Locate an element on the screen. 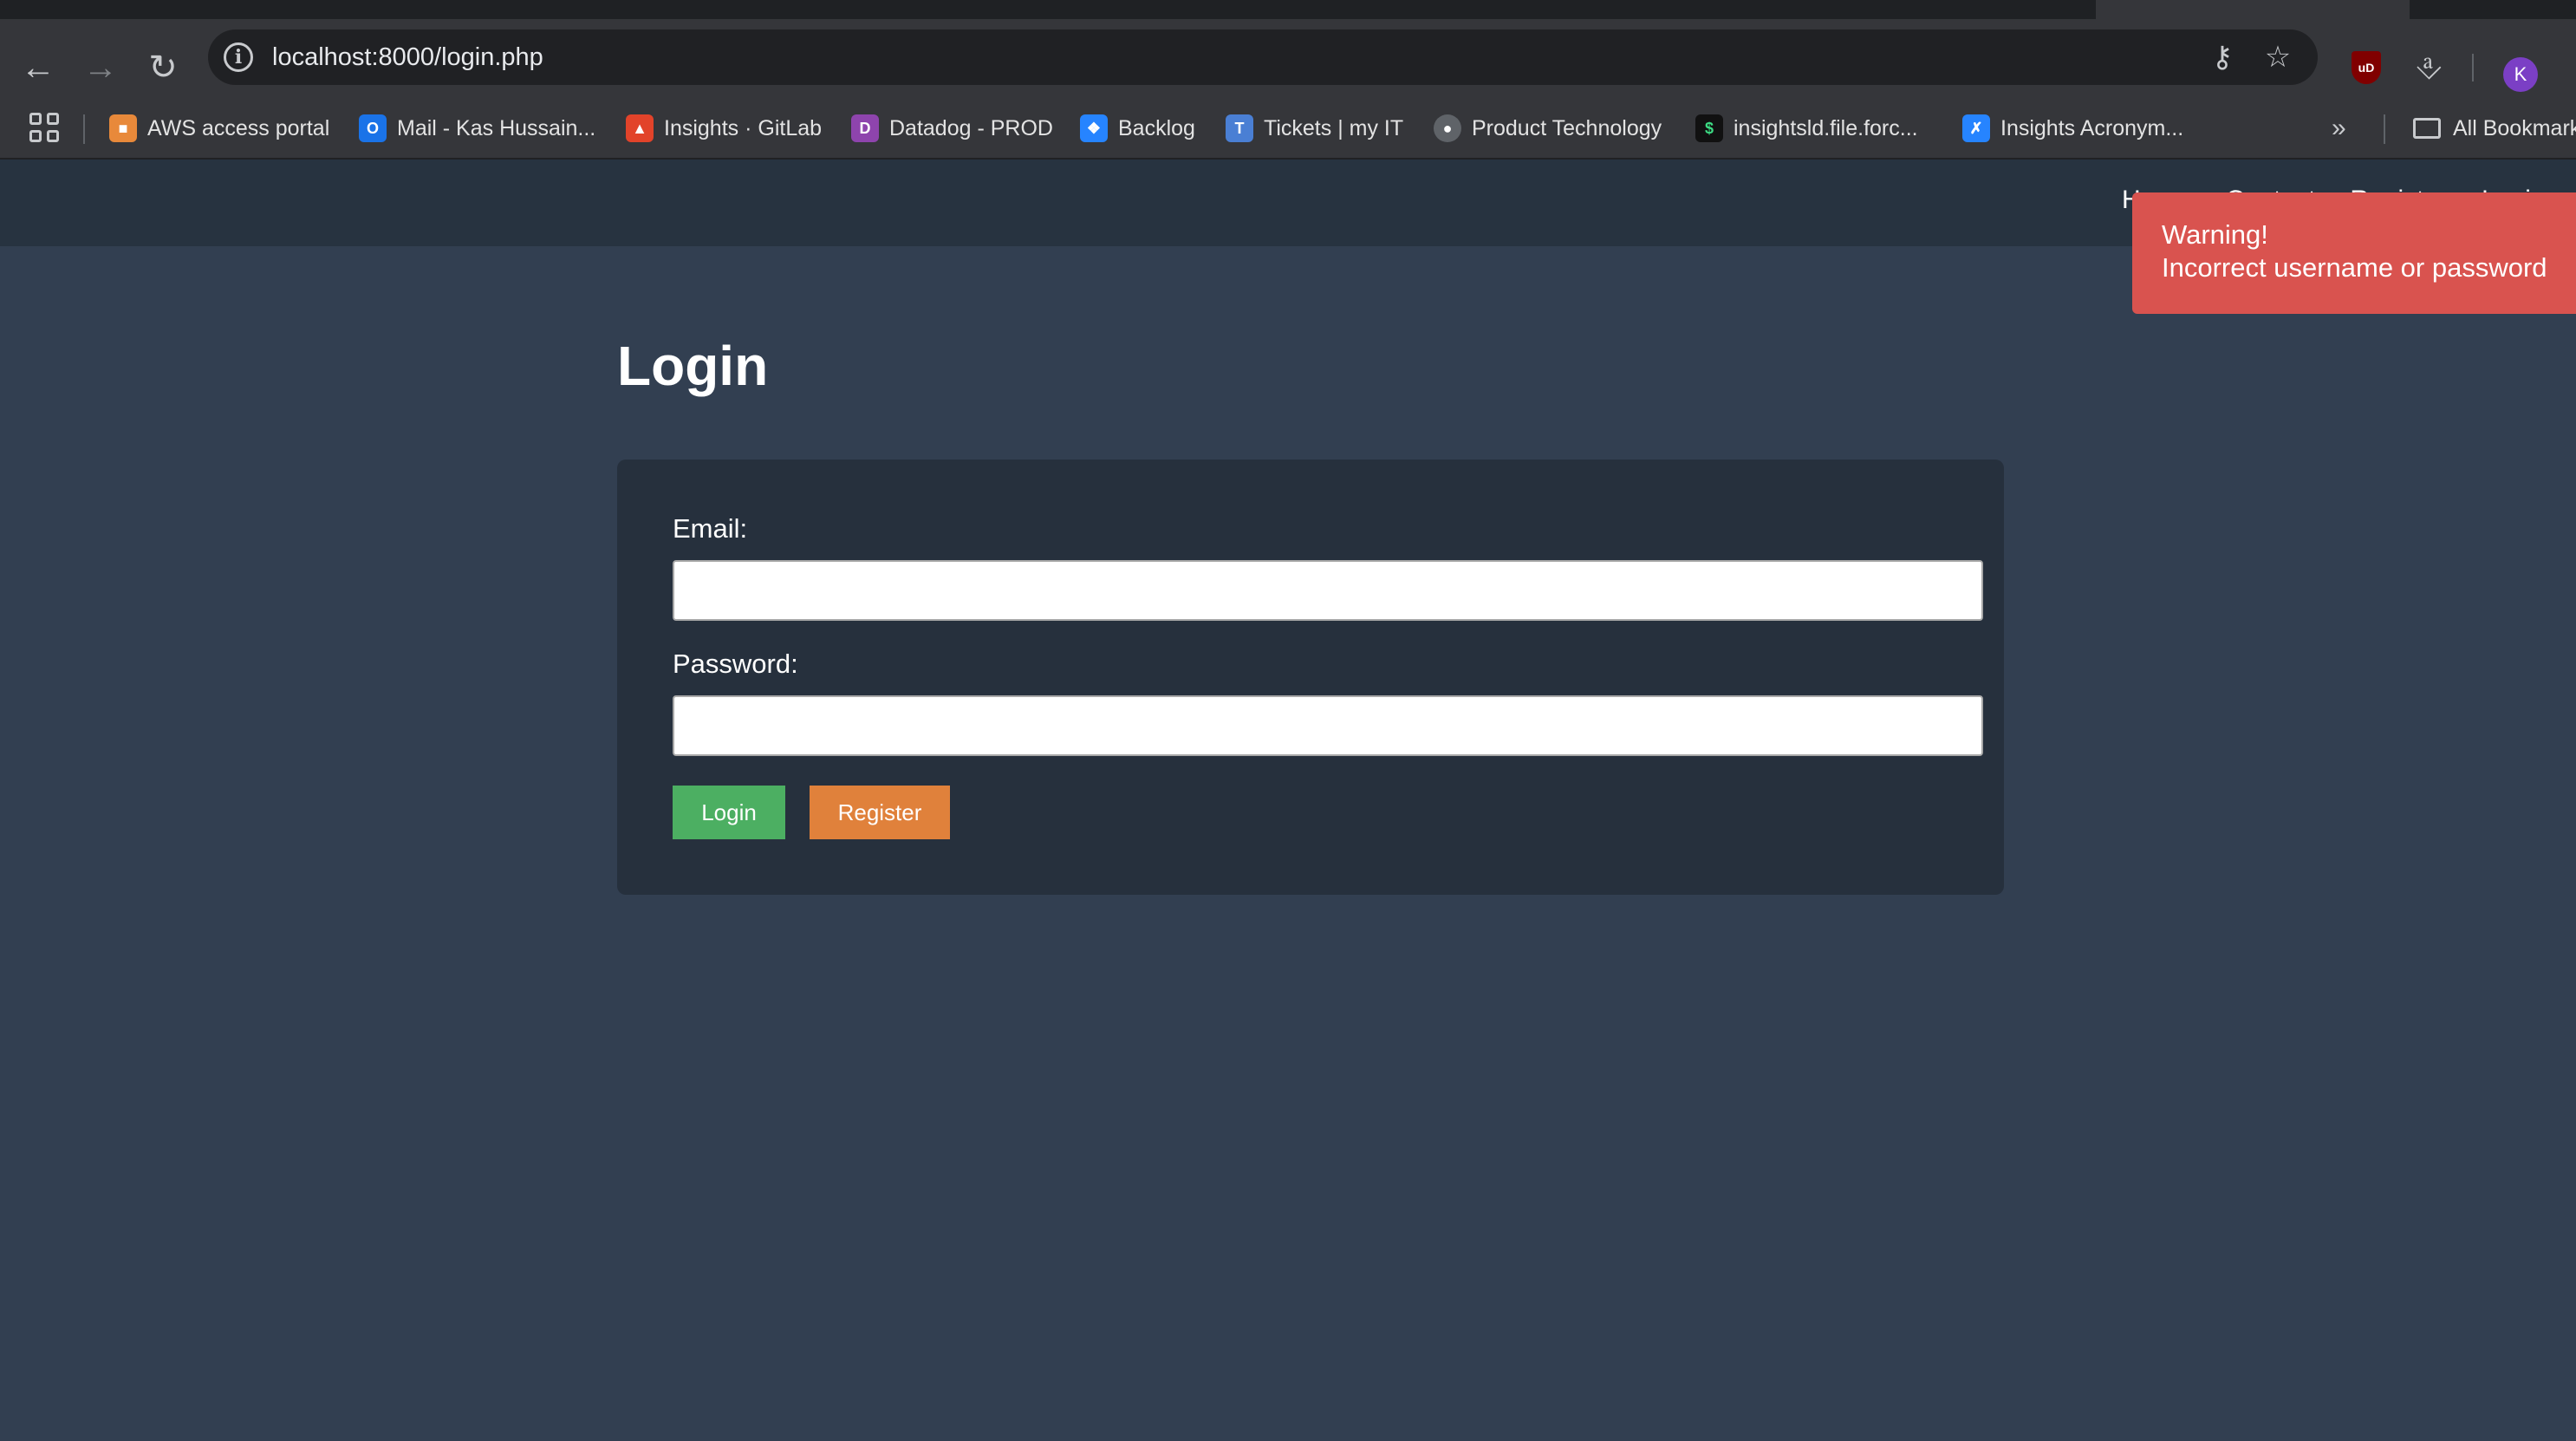  address-bar: i localhost:8000/login.php ⚷ ☆ is located at coordinates (1263, 57).